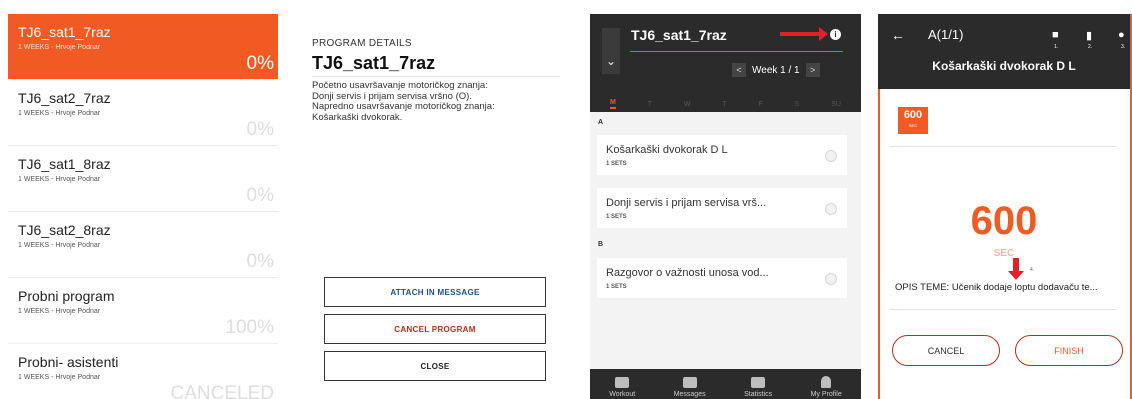  What do you see at coordinates (66, 296) in the screenshot?
I see `program-name: Probni program` at bounding box center [66, 296].